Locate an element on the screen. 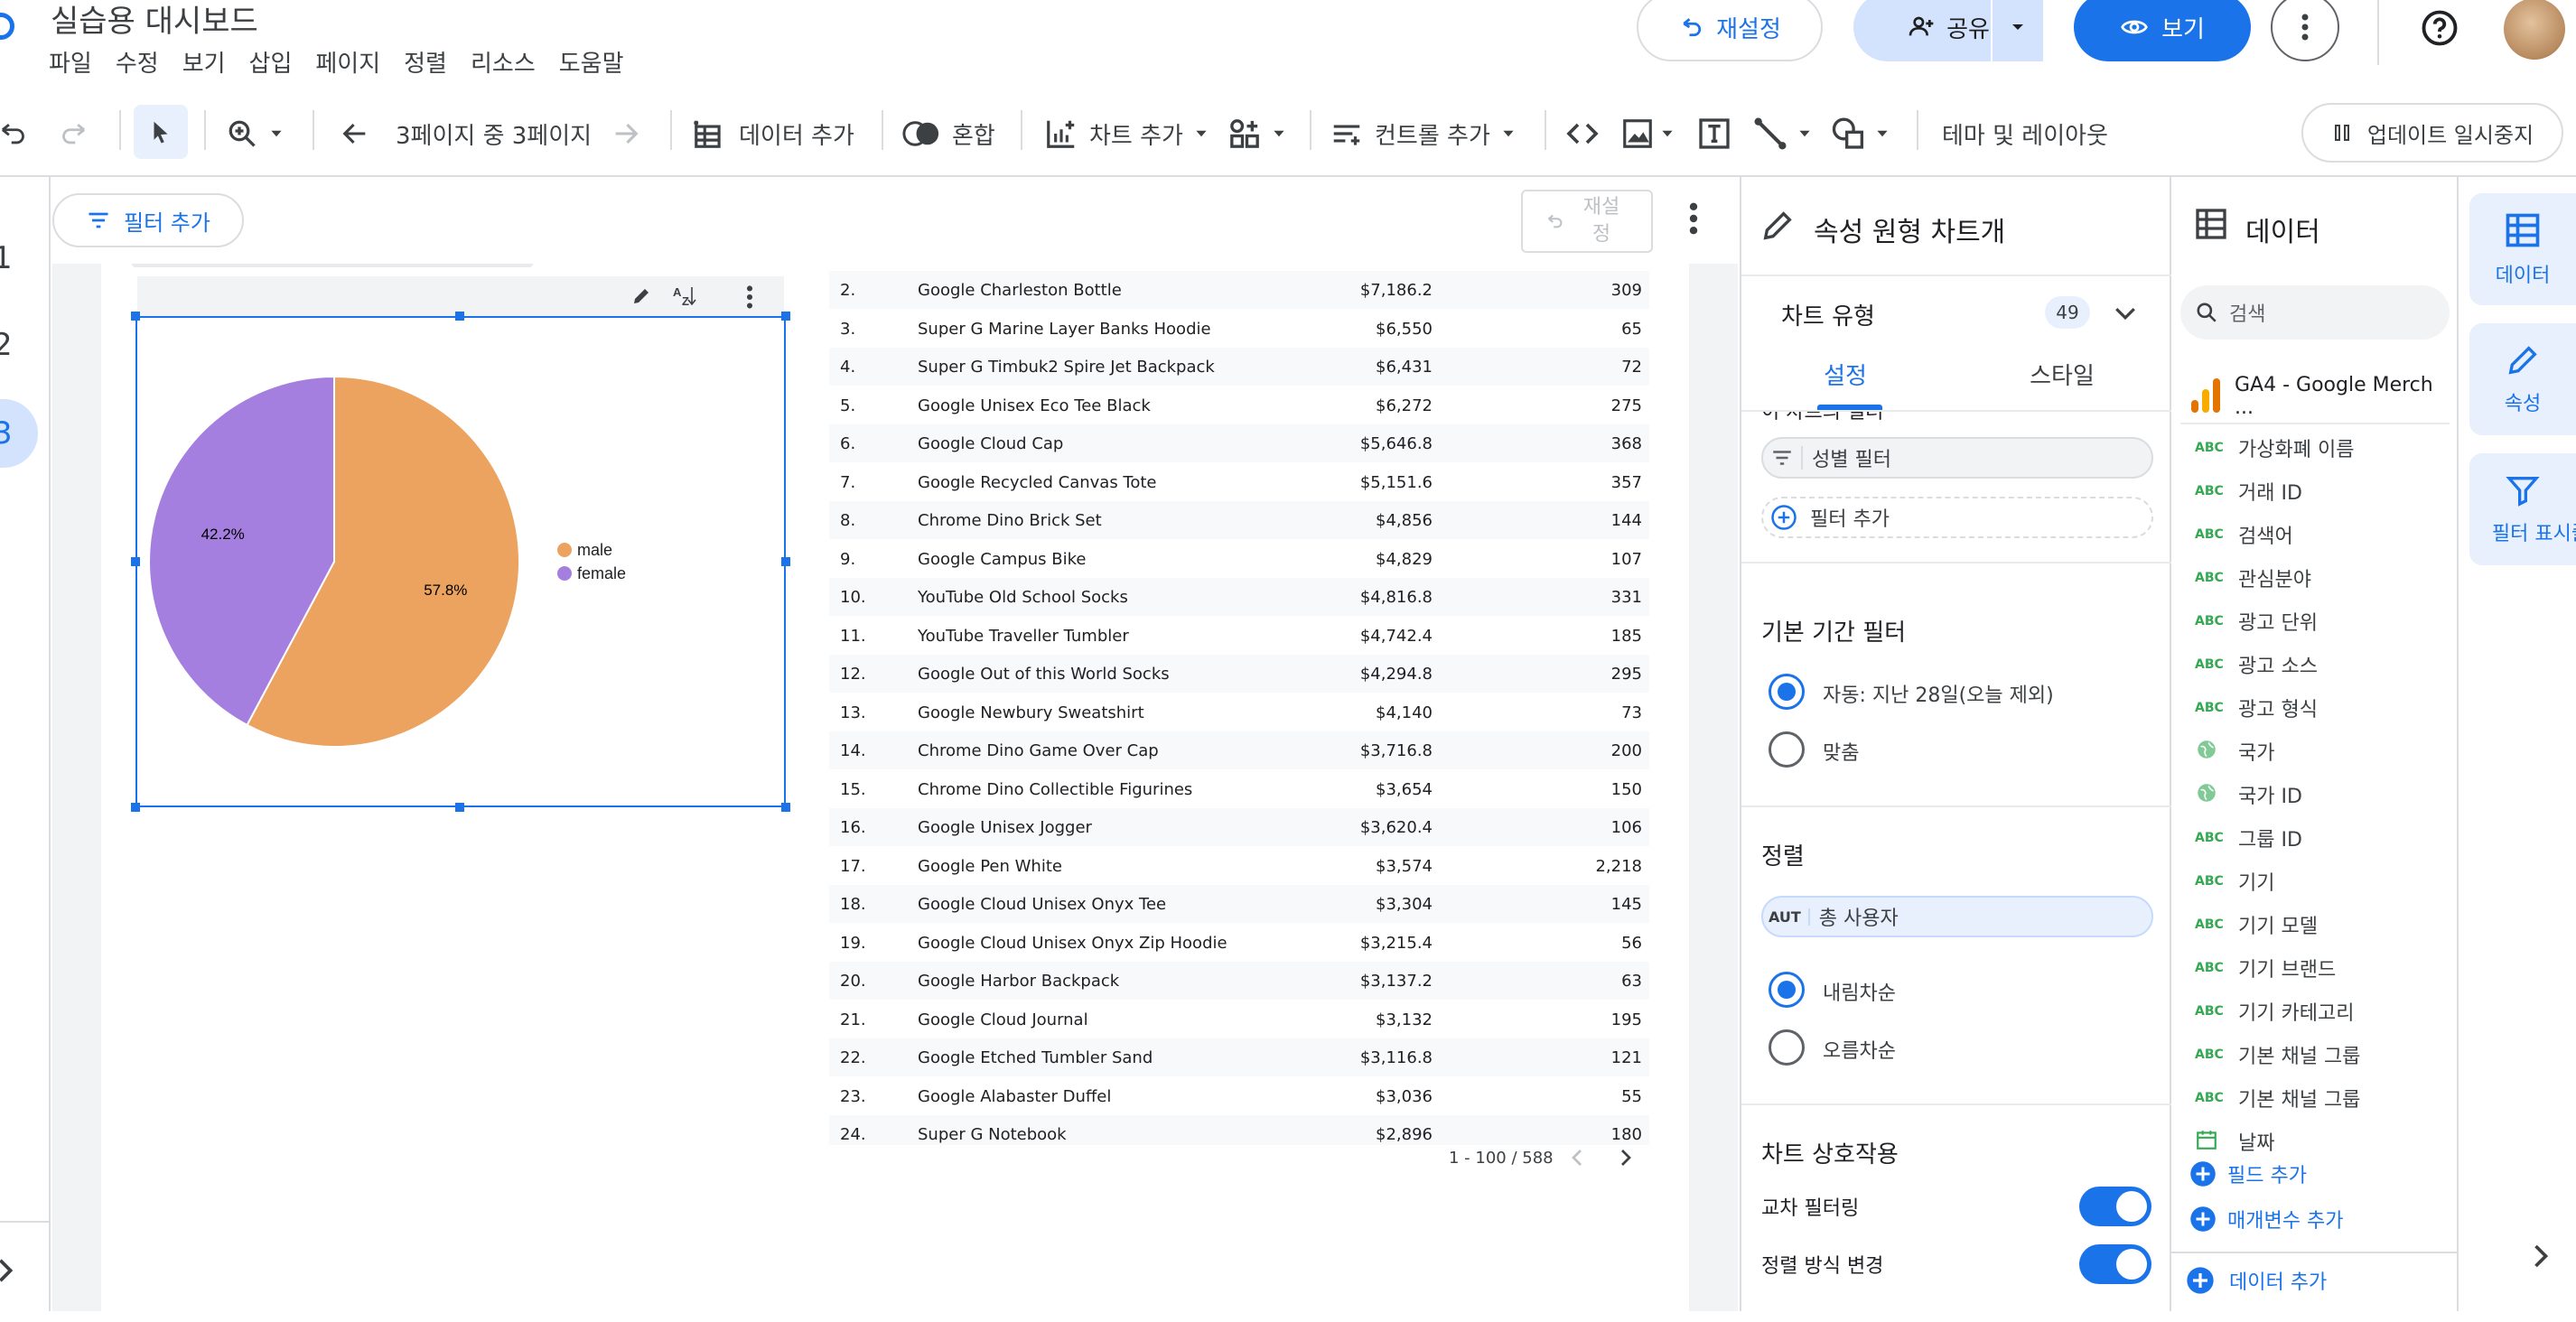 This screenshot has height=1322, width=2576. avatar is located at coordinates (2534, 30).